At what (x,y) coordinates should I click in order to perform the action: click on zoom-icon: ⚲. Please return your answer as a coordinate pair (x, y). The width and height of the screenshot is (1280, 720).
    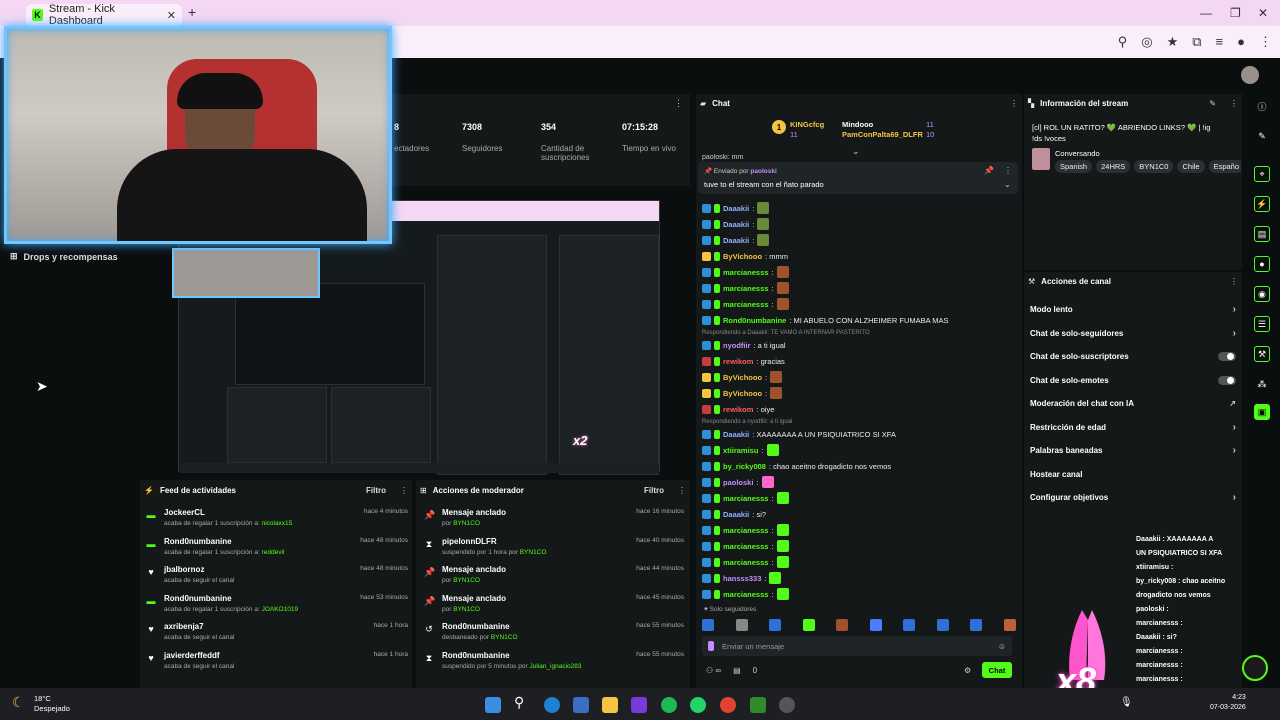
    Looking at the image, I should click on (1123, 42).